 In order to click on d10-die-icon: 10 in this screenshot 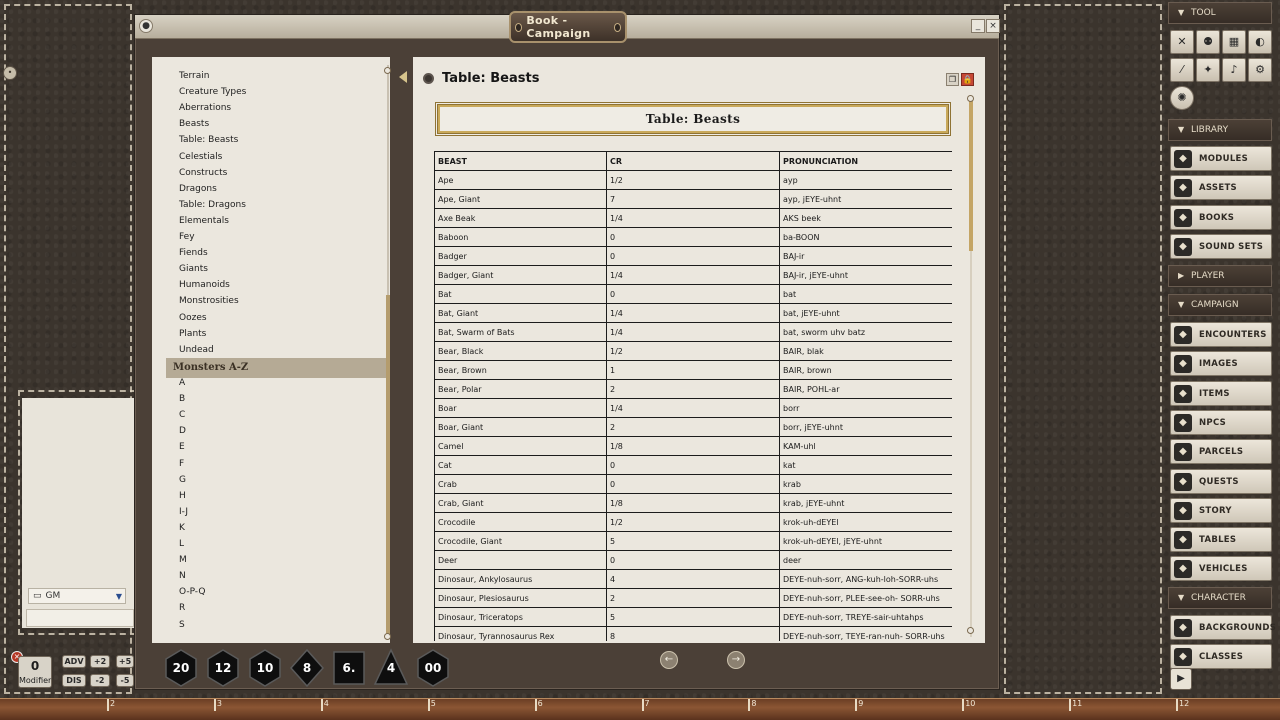, I will do `click(265, 668)`.